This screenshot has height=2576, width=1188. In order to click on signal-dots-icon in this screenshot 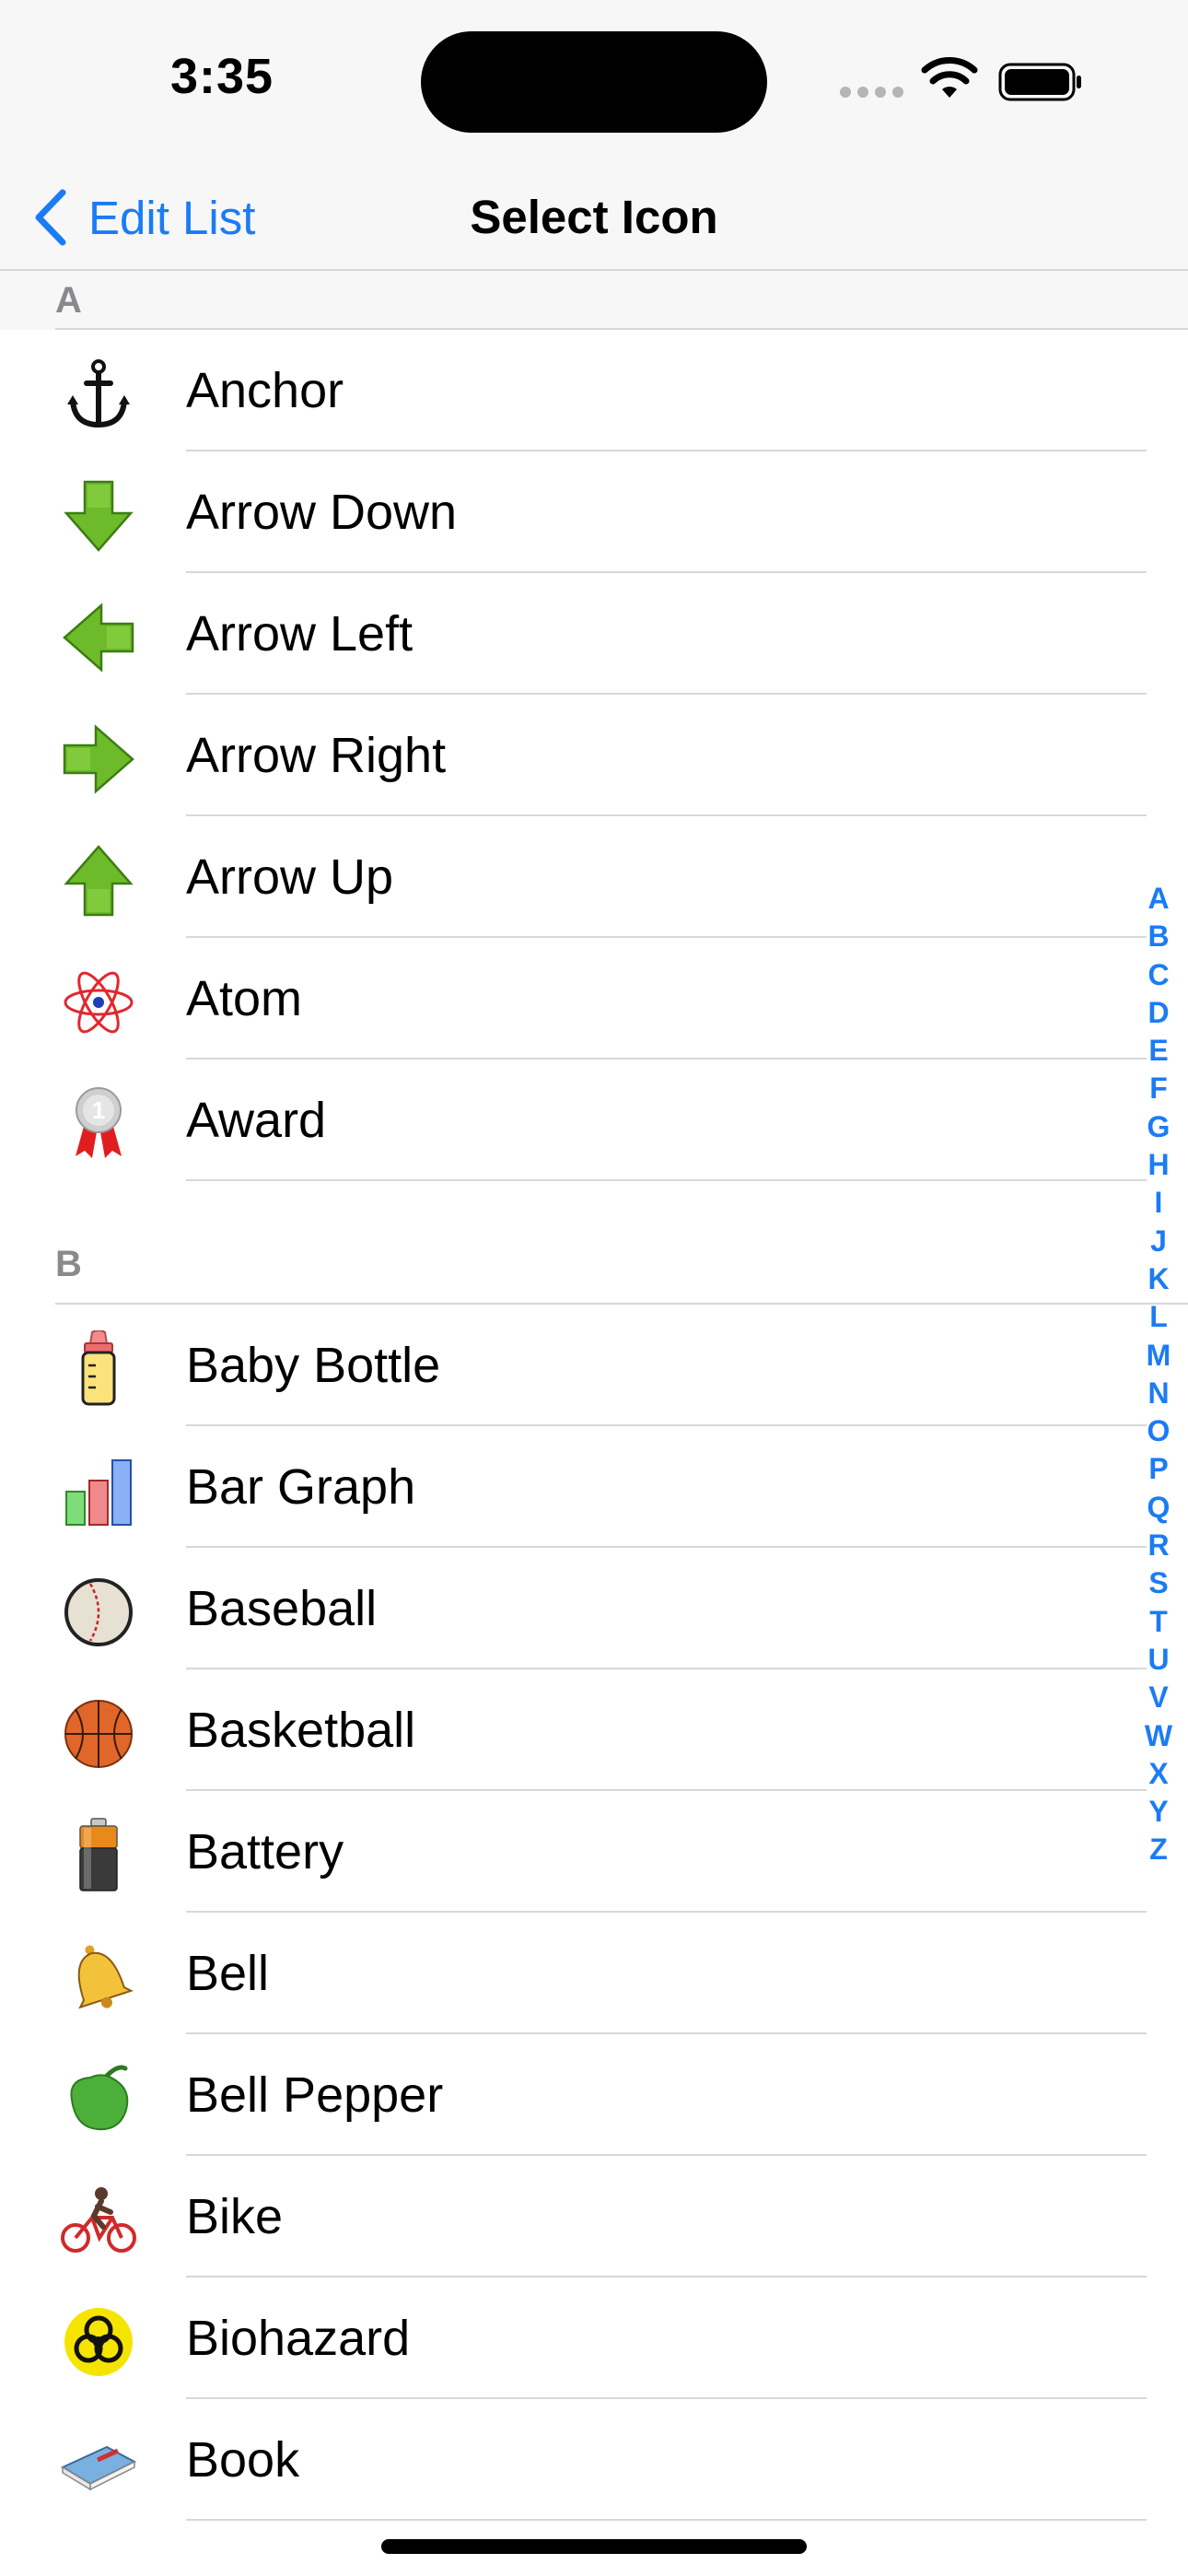, I will do `click(872, 92)`.